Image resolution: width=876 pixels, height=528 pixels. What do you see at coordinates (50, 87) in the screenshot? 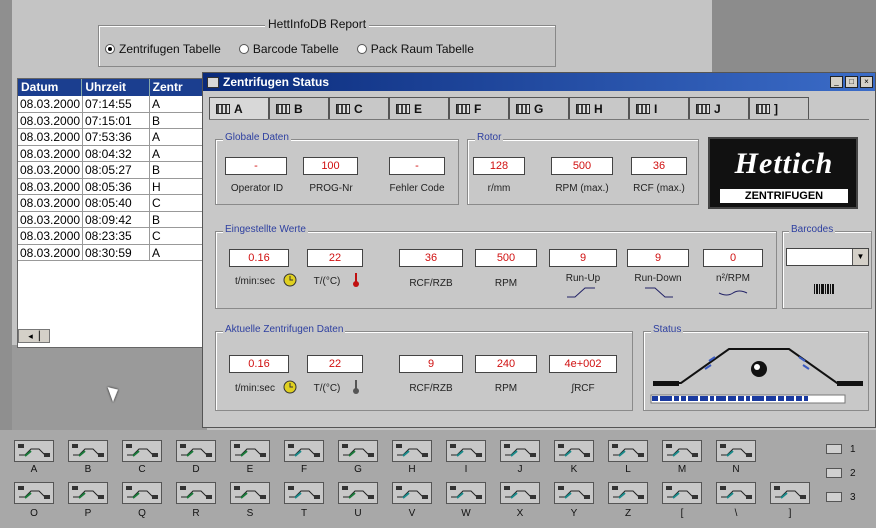
I see `header-datum: Datum` at bounding box center [50, 87].